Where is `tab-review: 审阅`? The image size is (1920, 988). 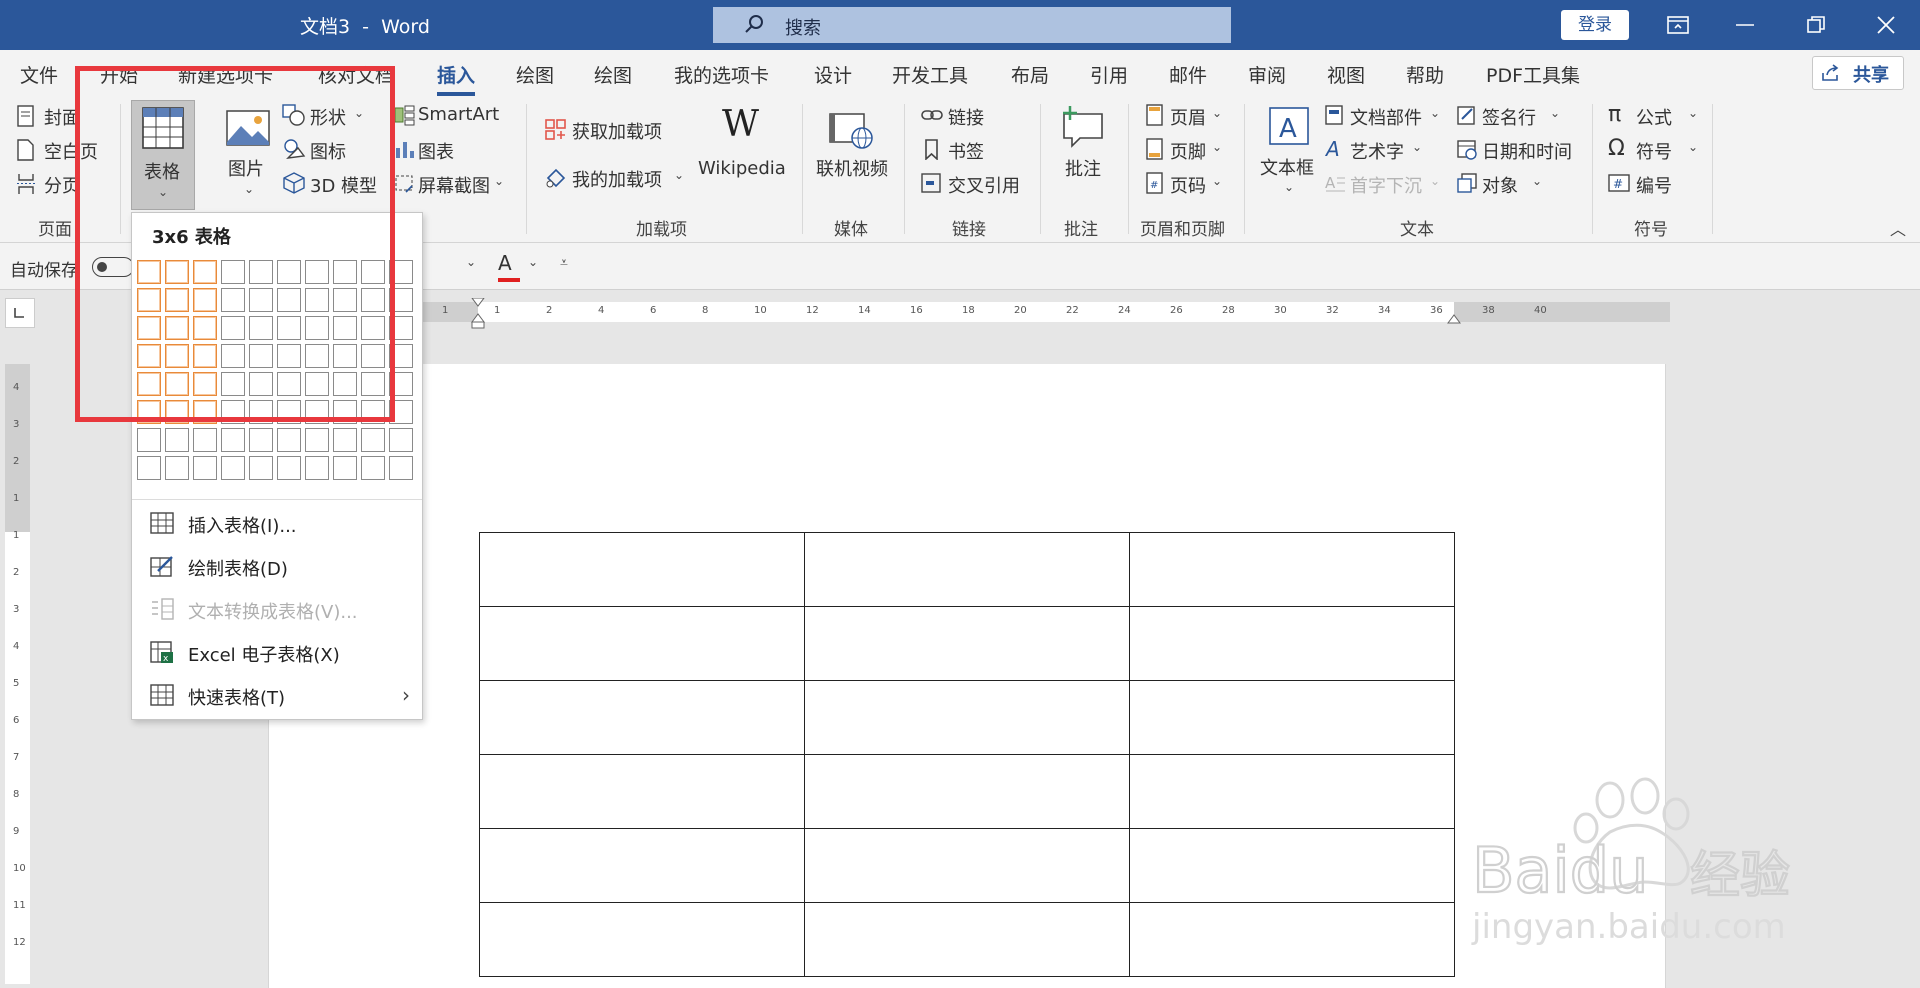 tab-review: 审阅 is located at coordinates (1267, 74).